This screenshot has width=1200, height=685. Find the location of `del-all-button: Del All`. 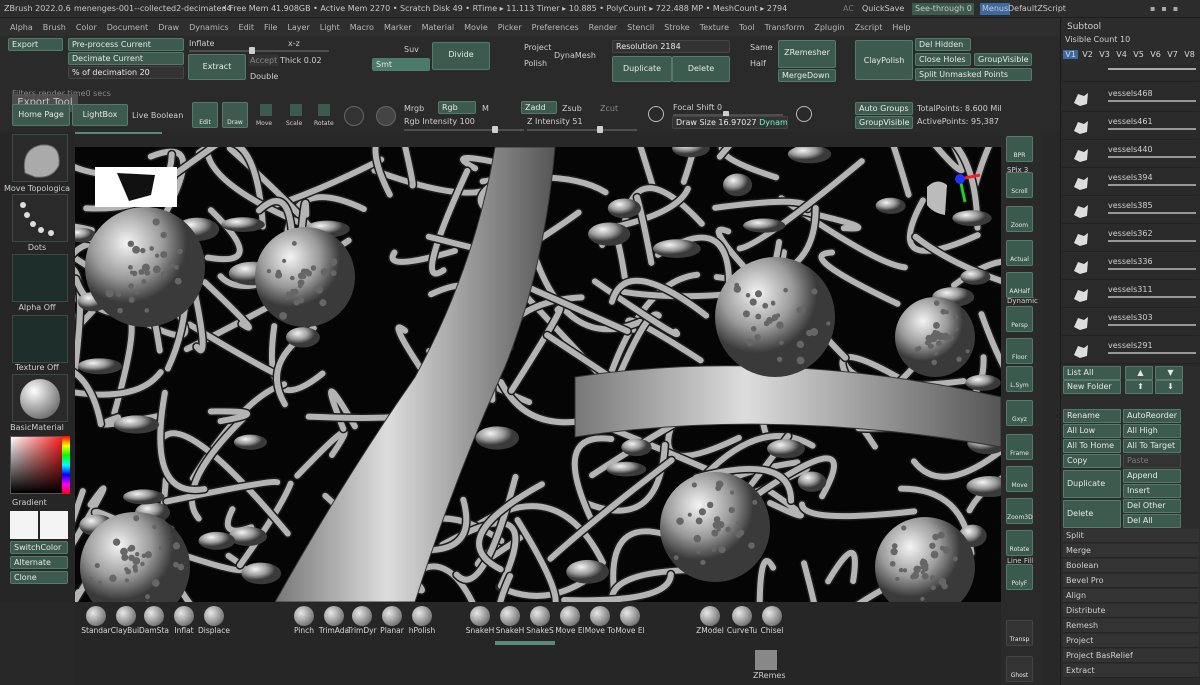

del-all-button: Del All is located at coordinates (1152, 521).